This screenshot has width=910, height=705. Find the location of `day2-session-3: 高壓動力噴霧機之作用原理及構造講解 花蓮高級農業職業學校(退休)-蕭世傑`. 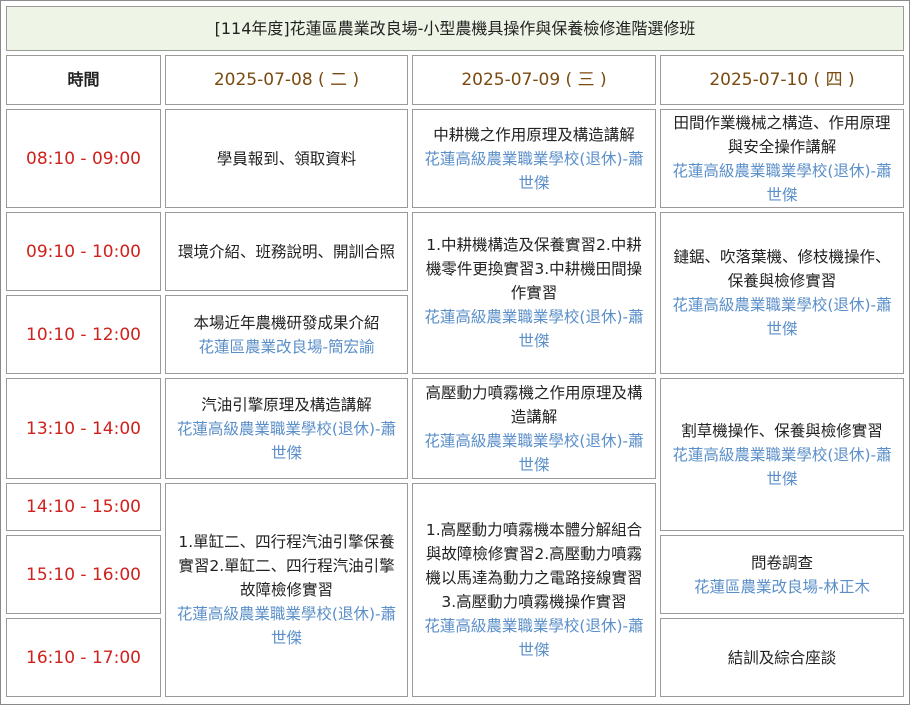

day2-session-3: 高壓動力噴霧機之作用原理及構造講解 花蓮高級農業職業學校(退休)-蕭世傑 is located at coordinates (534, 428).